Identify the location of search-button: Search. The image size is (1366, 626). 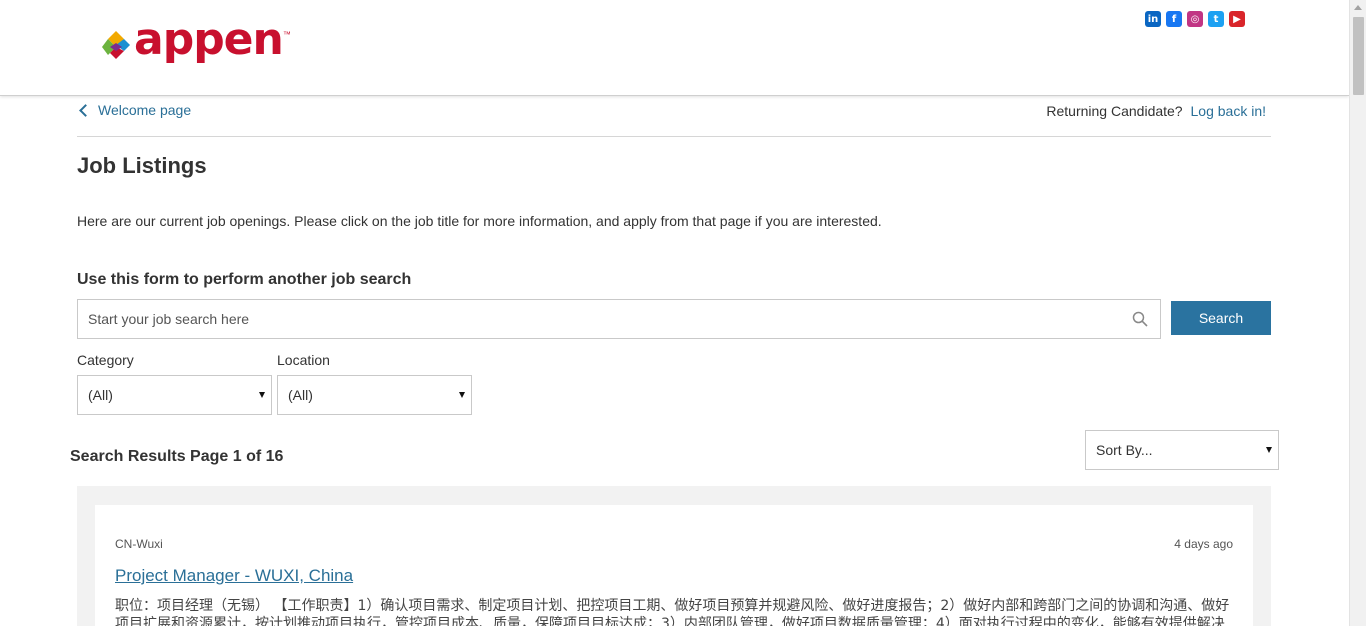
(1221, 318).